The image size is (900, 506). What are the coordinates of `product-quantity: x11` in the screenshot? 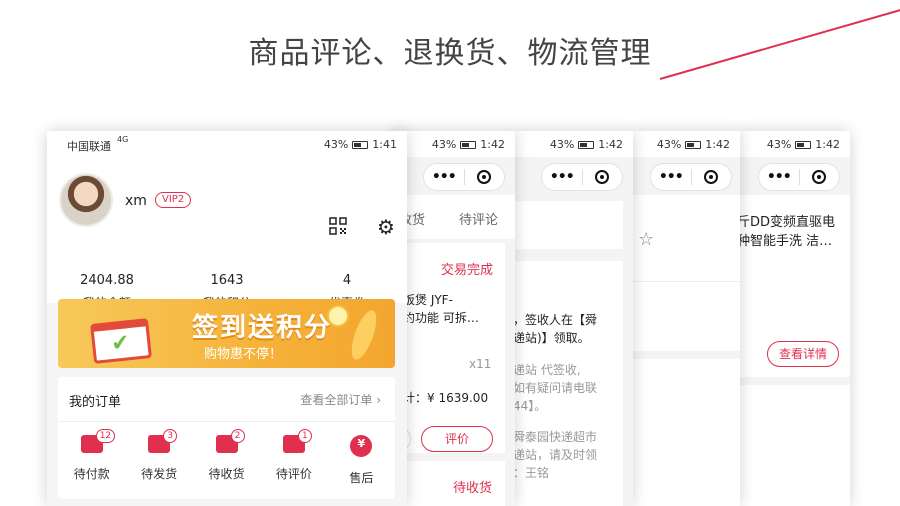 It's located at (480, 364).